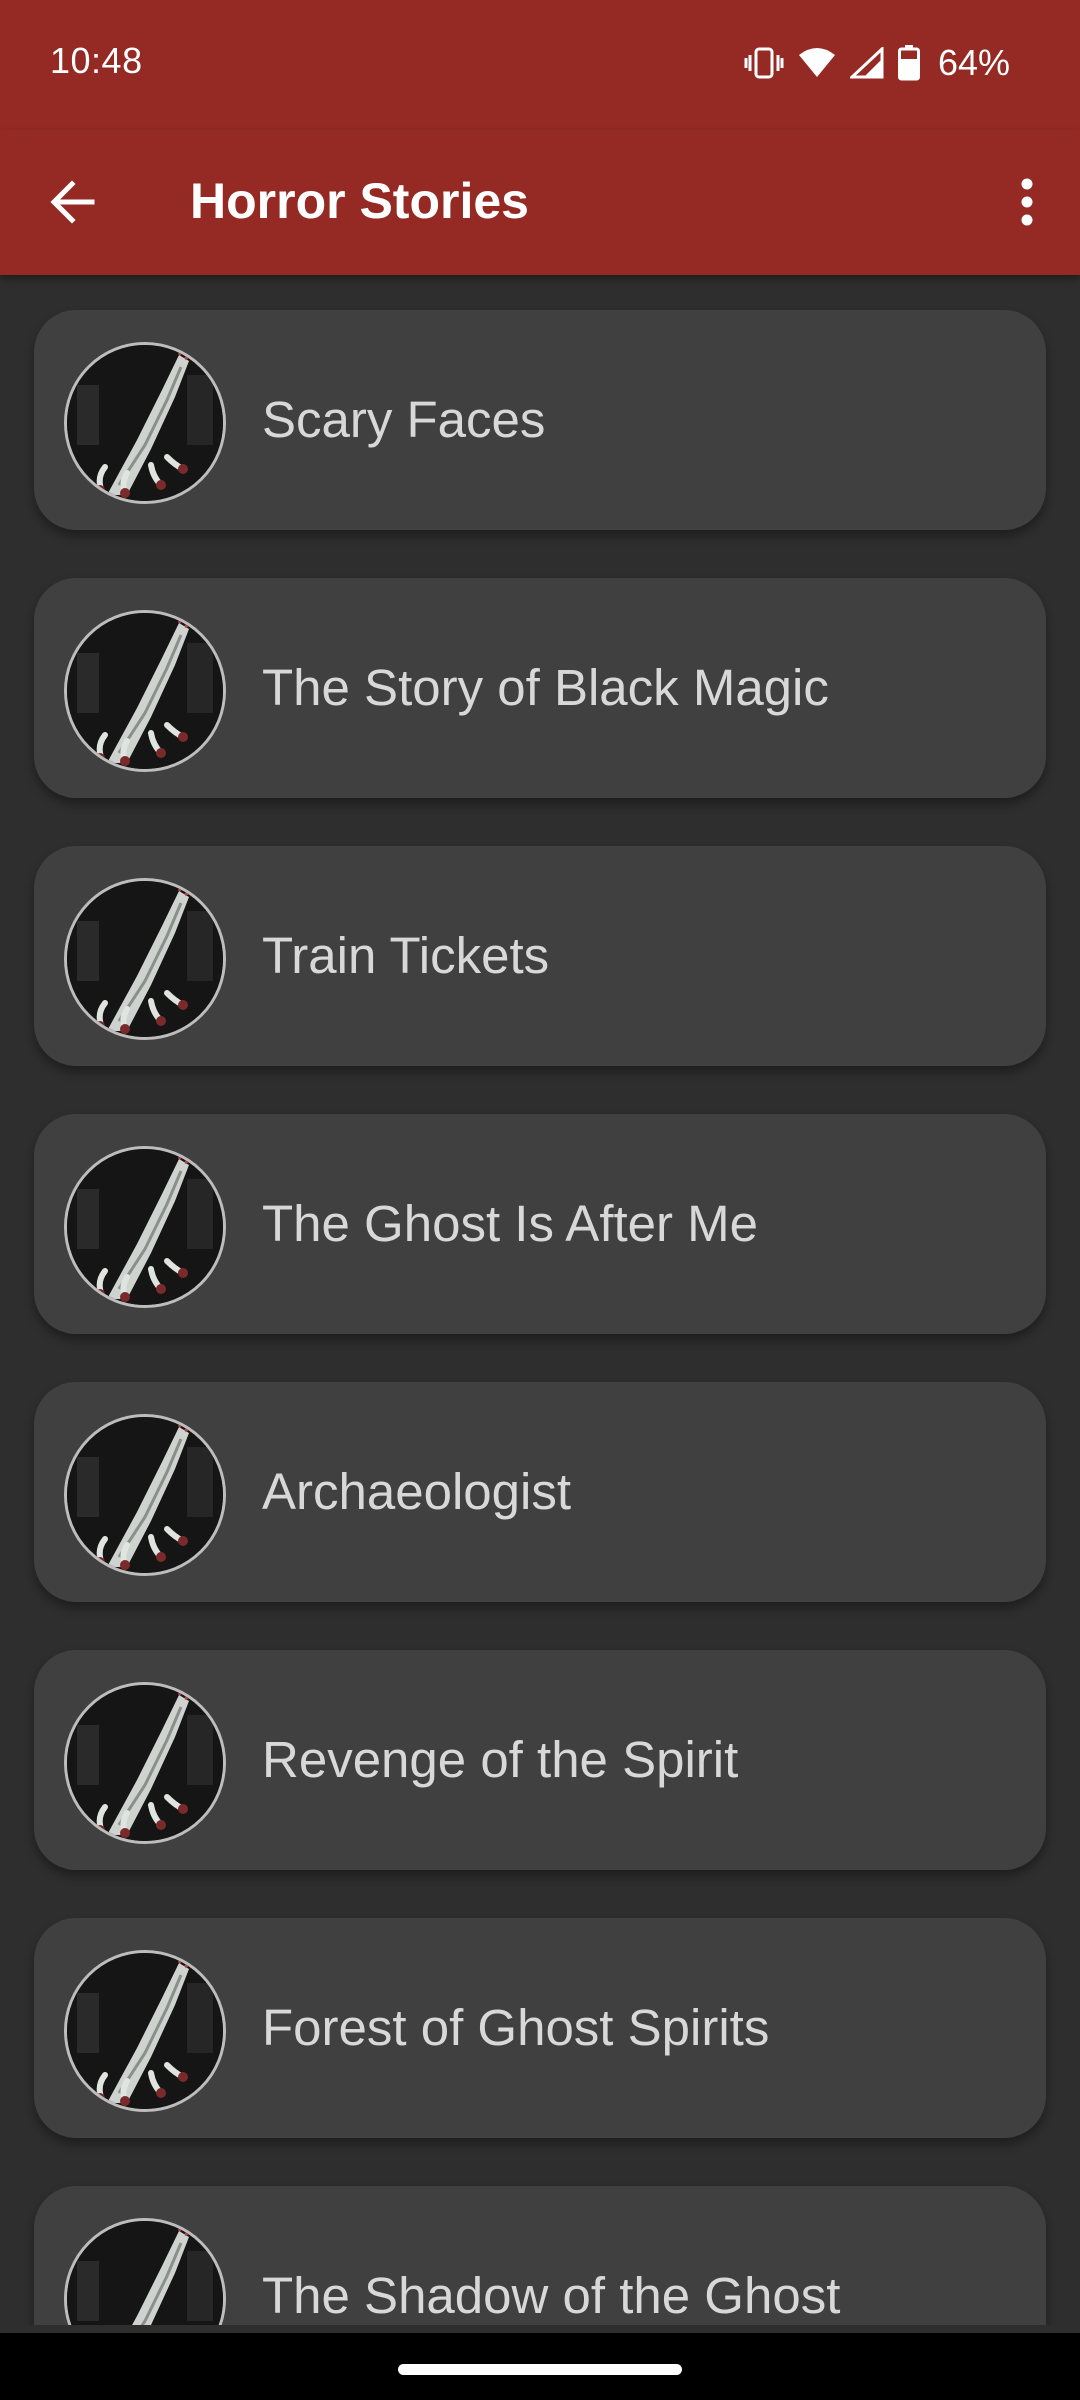 The width and height of the screenshot is (1080, 2400). I want to click on vibrate-icon, so click(764, 63).